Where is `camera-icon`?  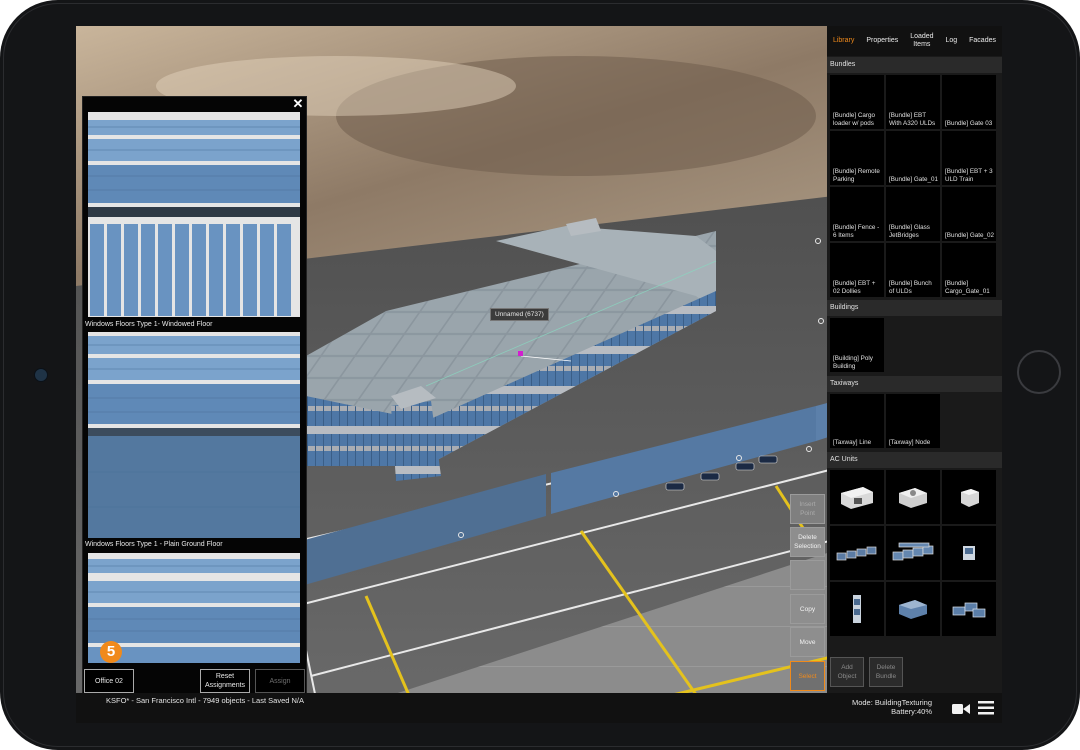 camera-icon is located at coordinates (961, 711).